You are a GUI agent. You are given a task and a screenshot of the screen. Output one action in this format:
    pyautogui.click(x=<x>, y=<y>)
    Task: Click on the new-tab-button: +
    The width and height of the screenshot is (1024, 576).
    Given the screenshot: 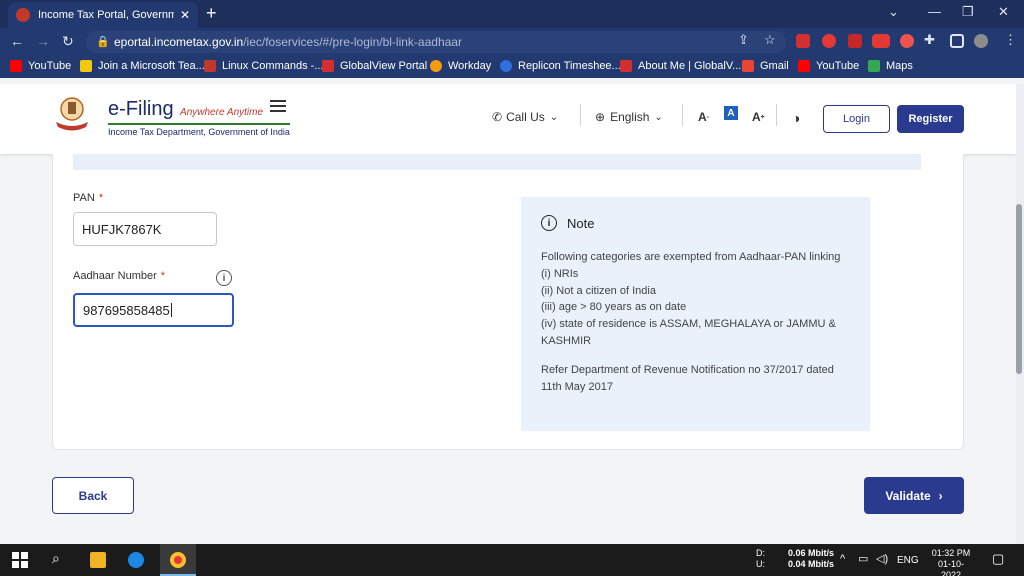 What is the action you would take?
    pyautogui.click(x=211, y=13)
    